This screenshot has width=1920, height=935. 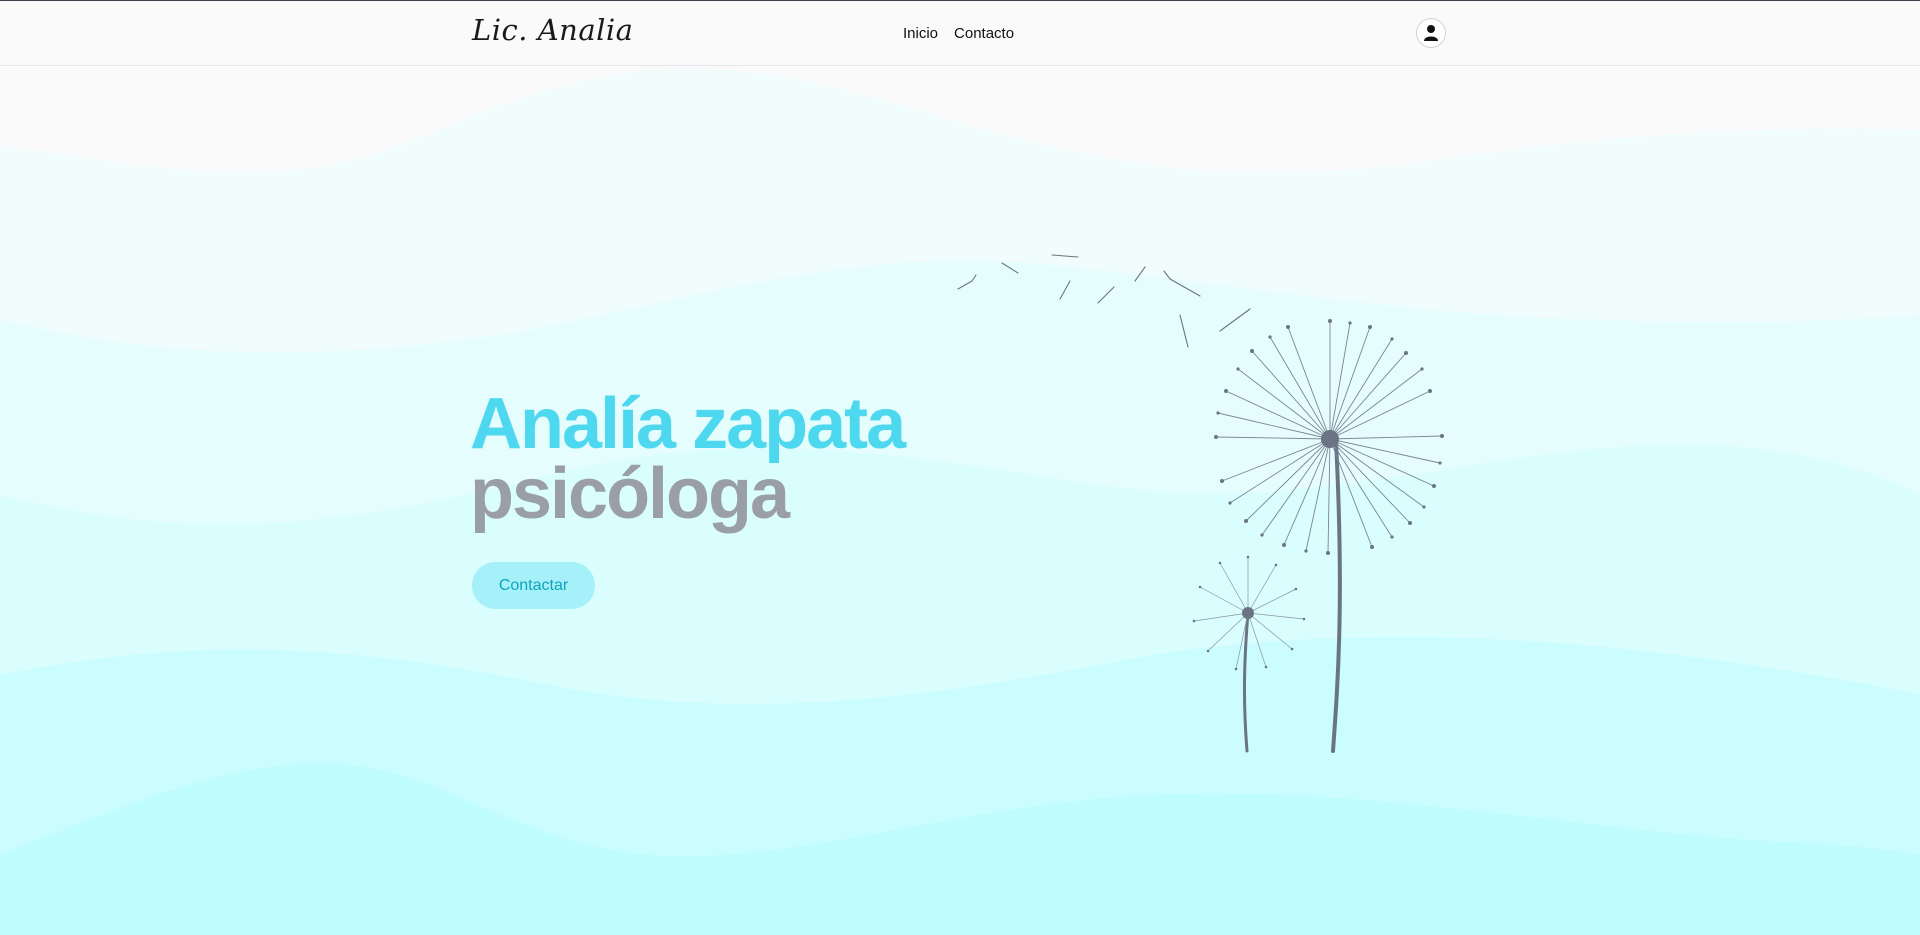 I want to click on flying-seeds, so click(x=1104, y=301).